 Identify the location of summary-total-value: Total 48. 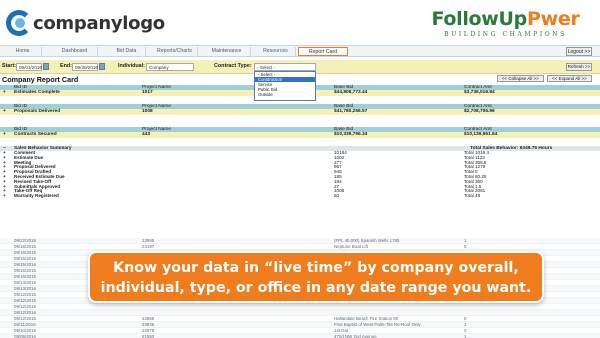
(472, 196).